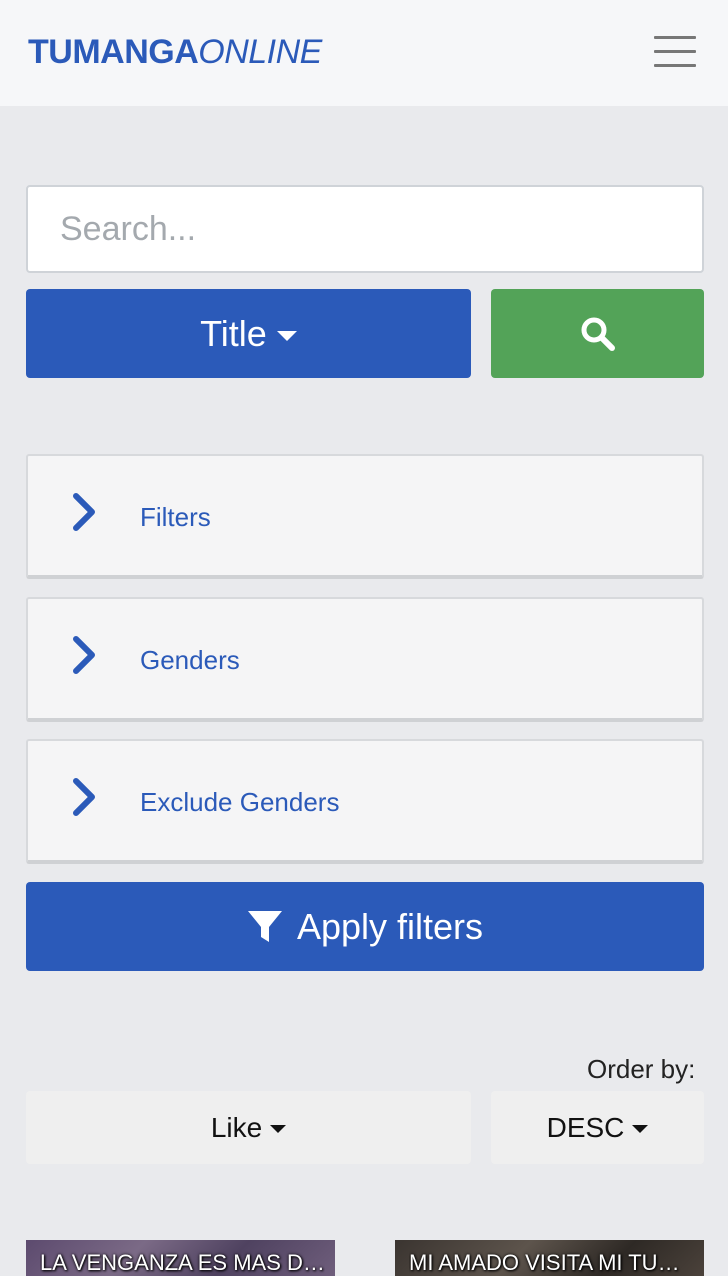 The height and width of the screenshot is (1276, 728). What do you see at coordinates (641, 1069) in the screenshot?
I see `order-by-label: Order by:` at bounding box center [641, 1069].